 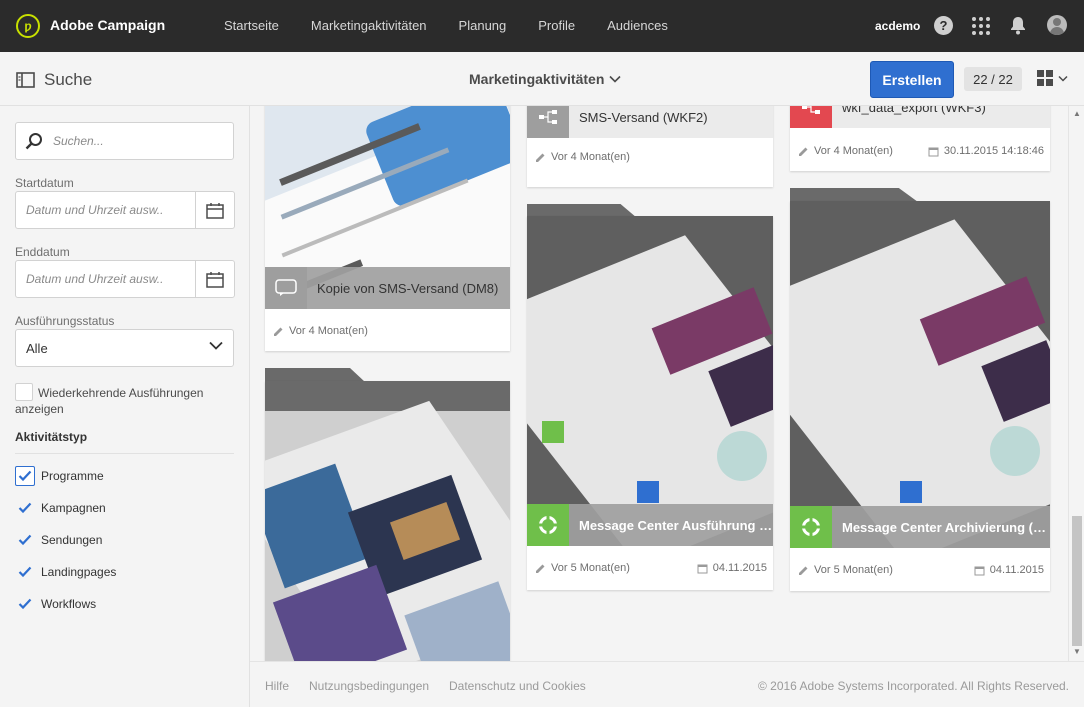 What do you see at coordinates (1076, 383) in the screenshot?
I see `content-scrollbar: ▲ ▼` at bounding box center [1076, 383].